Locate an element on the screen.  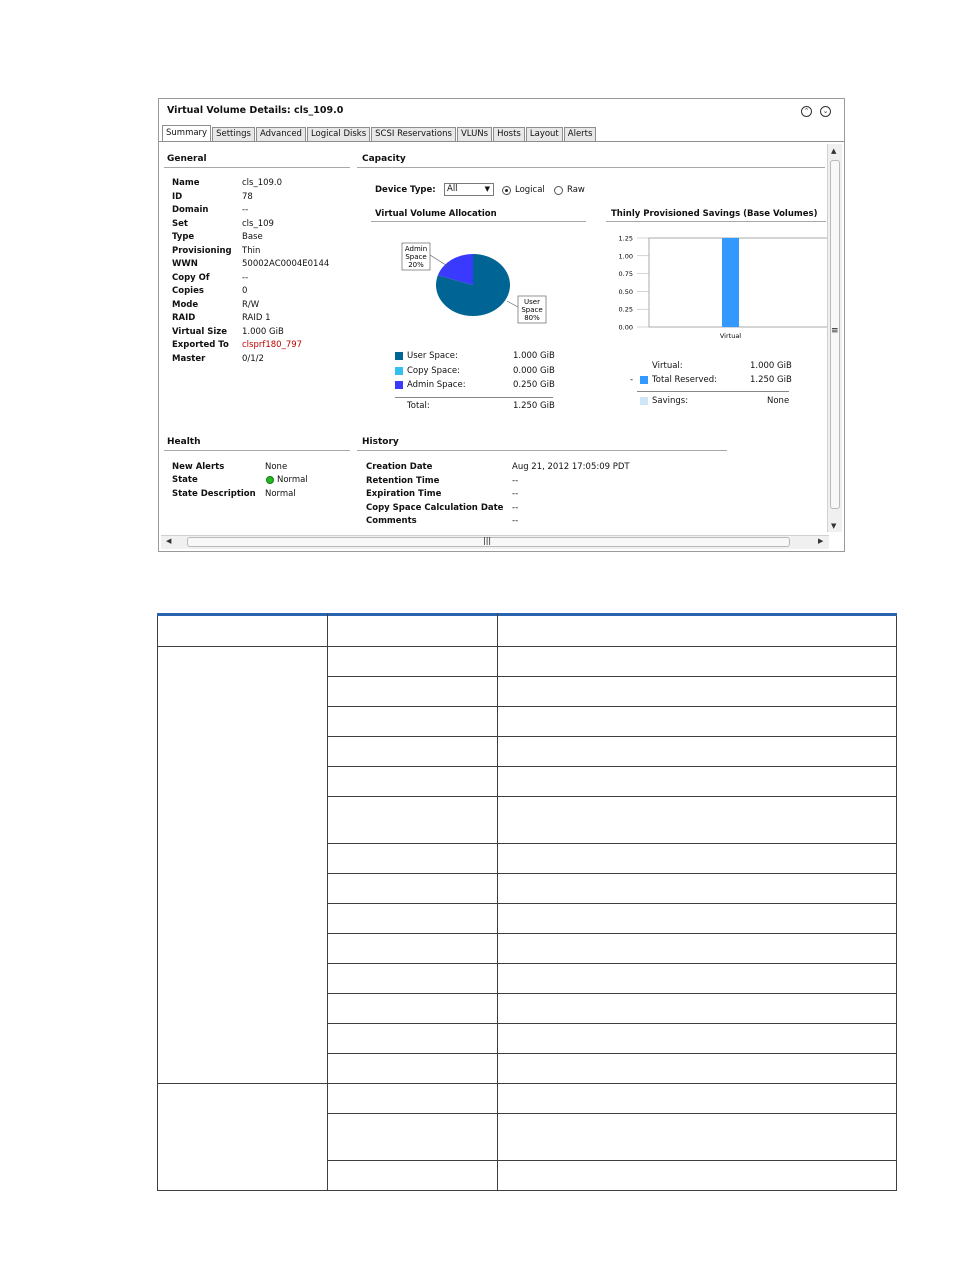
history-row: Copy Space Calculation Date -- is located at coordinates (526, 510).